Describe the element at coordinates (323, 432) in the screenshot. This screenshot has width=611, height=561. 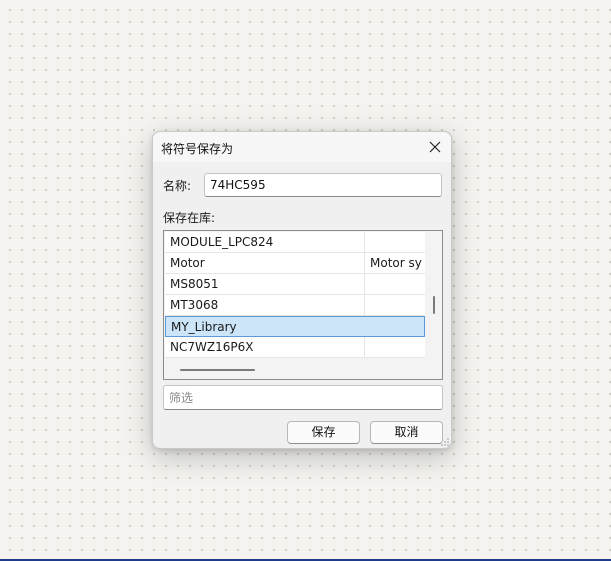
I see `save-button: 保存` at that location.